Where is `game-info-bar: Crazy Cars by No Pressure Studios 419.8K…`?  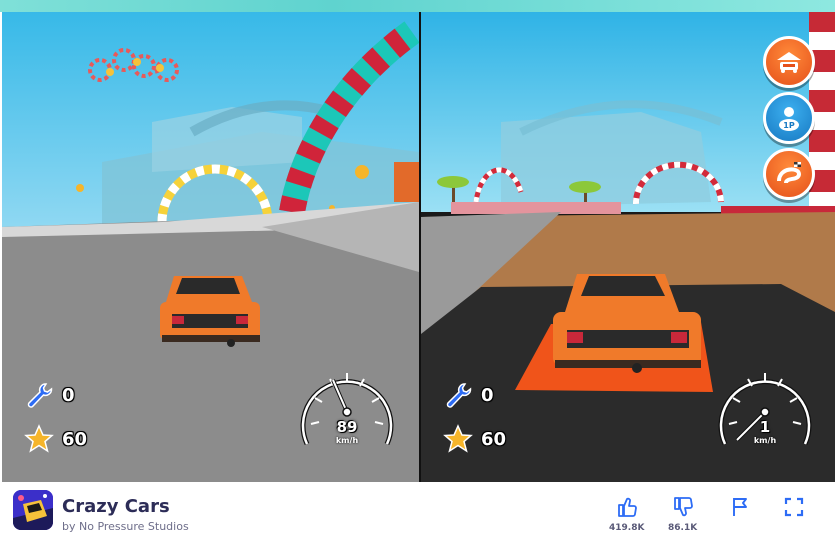
game-info-bar: Crazy Cars by No Pressure Studios 419.8K… is located at coordinates (417, 514).